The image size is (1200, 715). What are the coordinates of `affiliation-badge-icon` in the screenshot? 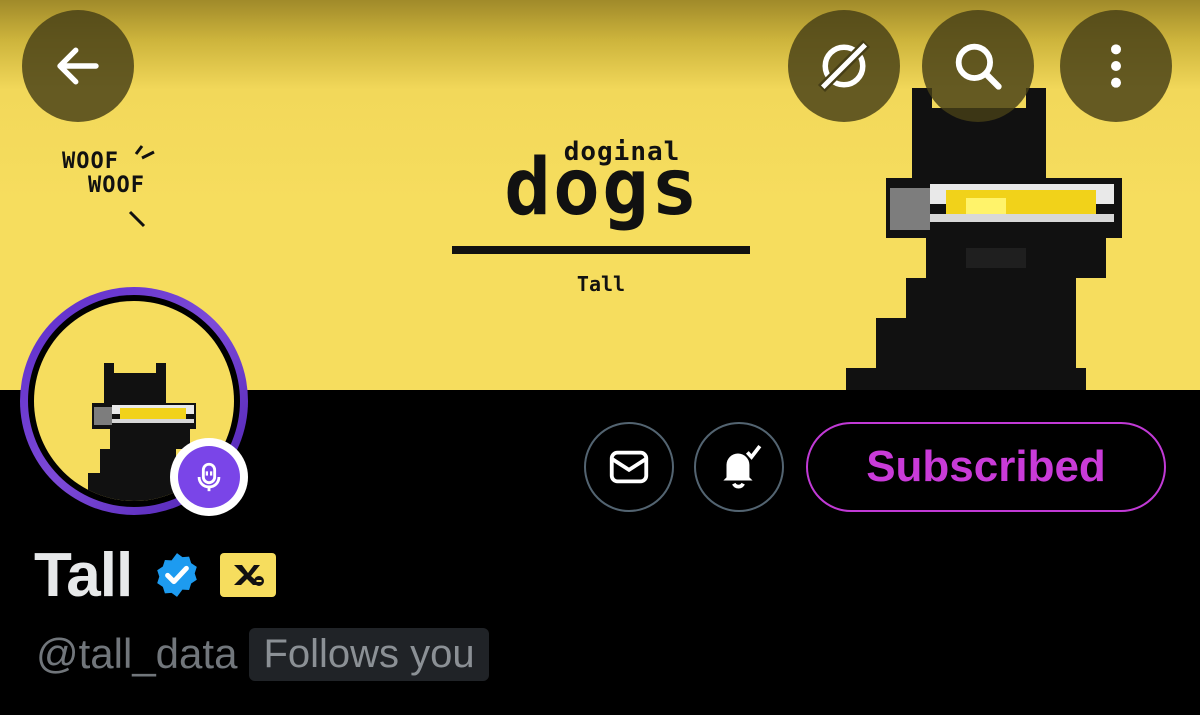 It's located at (249, 575).